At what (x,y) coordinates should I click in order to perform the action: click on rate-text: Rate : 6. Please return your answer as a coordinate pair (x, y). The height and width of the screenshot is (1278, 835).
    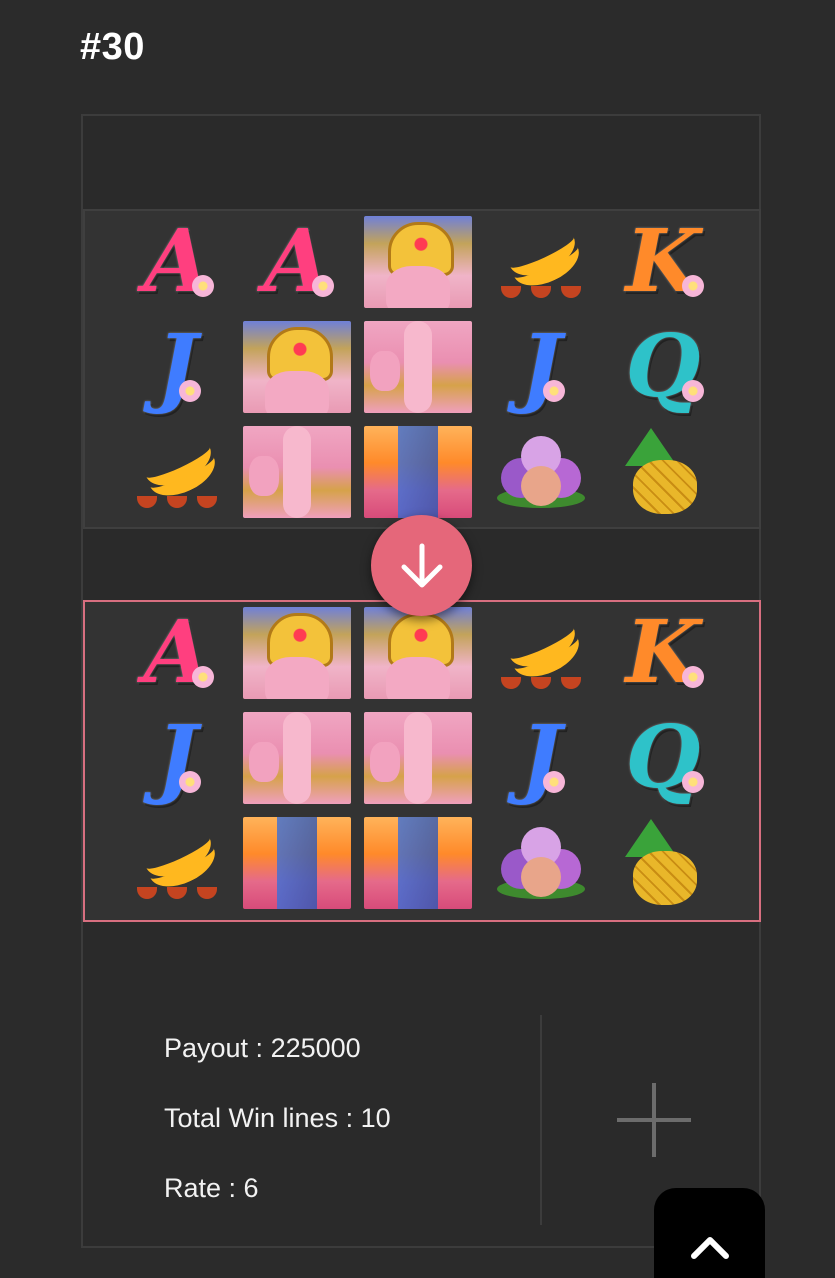
    Looking at the image, I should click on (211, 1188).